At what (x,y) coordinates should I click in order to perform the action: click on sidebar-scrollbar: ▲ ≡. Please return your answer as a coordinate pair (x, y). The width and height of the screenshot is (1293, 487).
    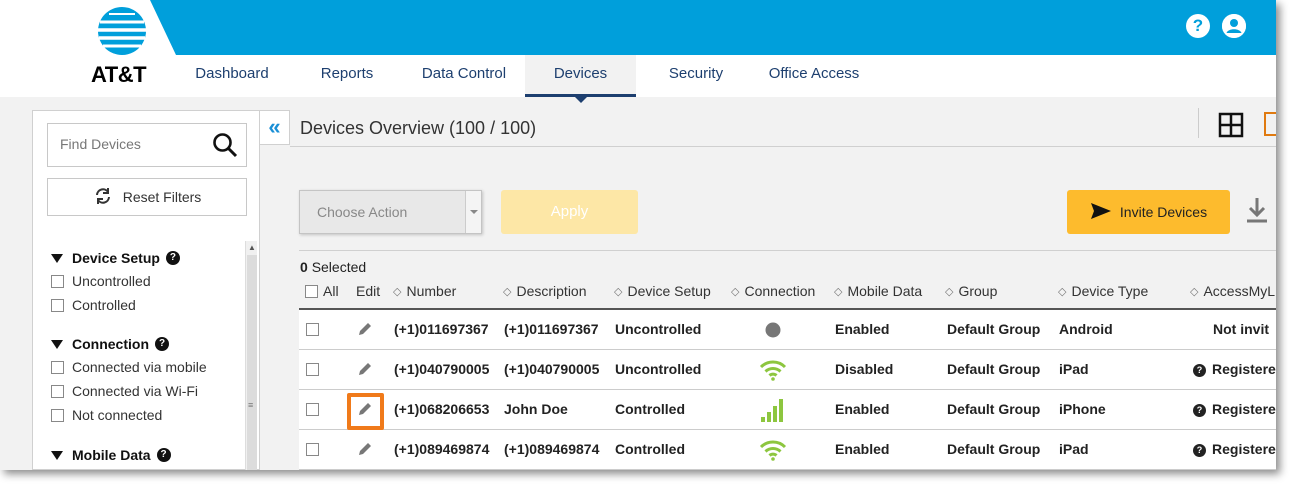
    Looking at the image, I should click on (251, 355).